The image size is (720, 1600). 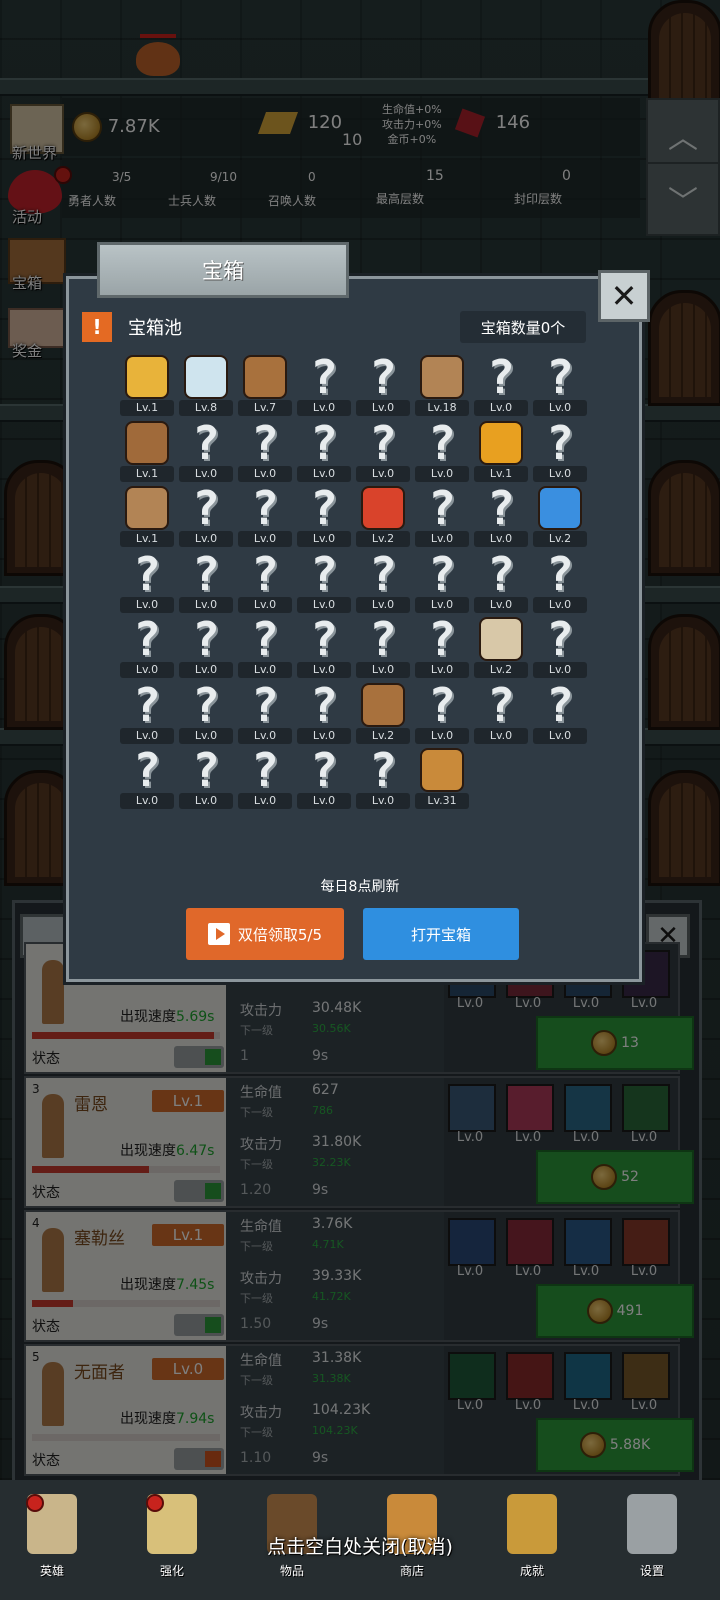 I want to click on modal-close-button: ✕, so click(x=624, y=296).